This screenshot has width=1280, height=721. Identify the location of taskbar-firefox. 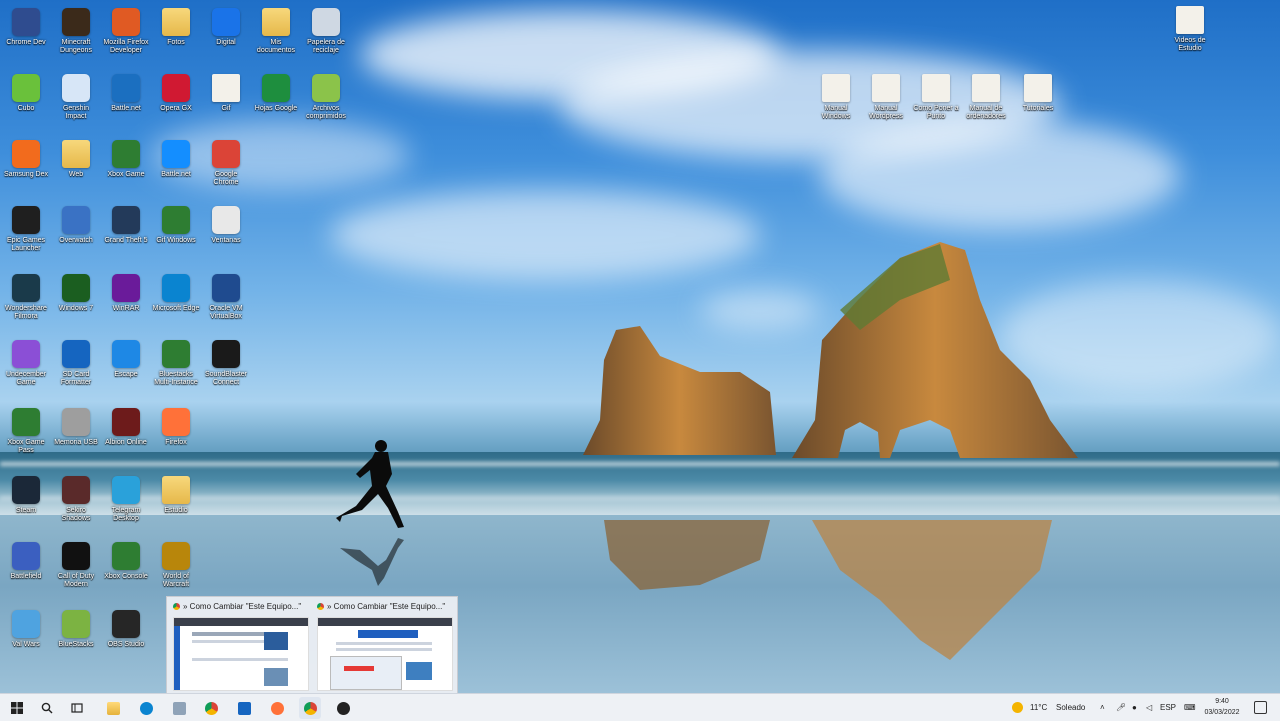
(277, 708).